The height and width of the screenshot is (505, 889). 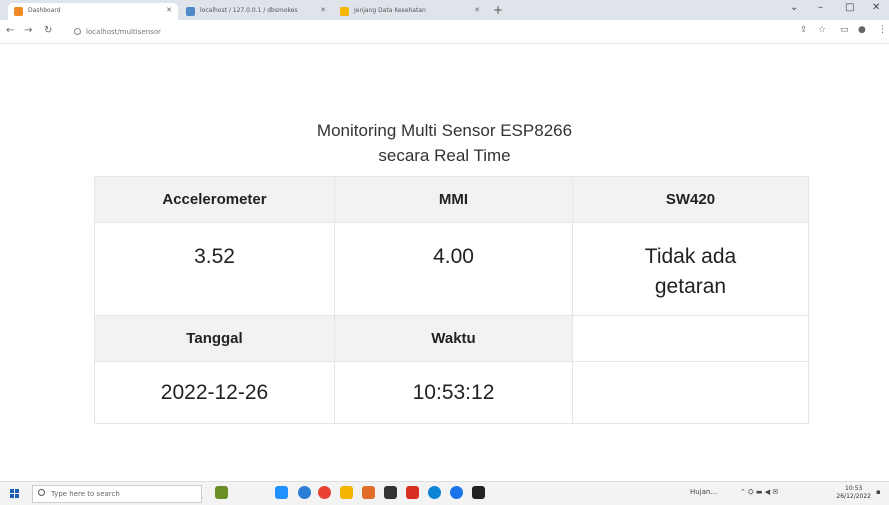 What do you see at coordinates (457, 32) in the screenshot?
I see `url-input: localhost/multisensor` at bounding box center [457, 32].